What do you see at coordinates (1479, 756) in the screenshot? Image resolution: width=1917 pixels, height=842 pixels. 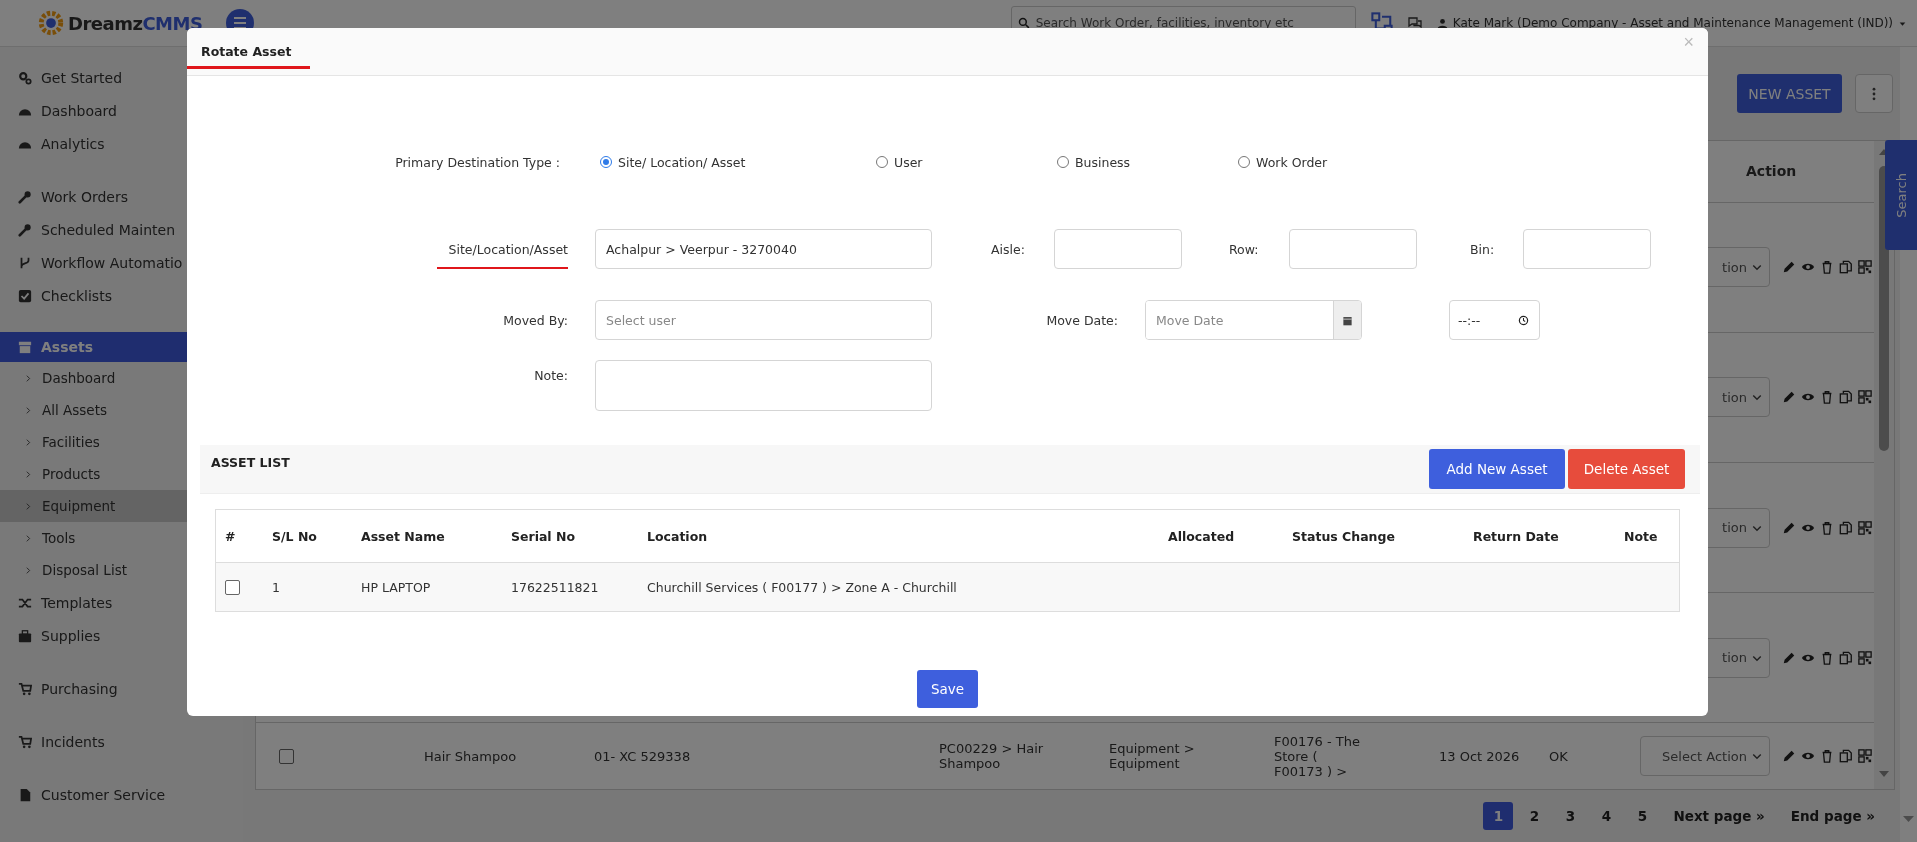 I see `table-cell: 13 Oct 2026` at bounding box center [1479, 756].